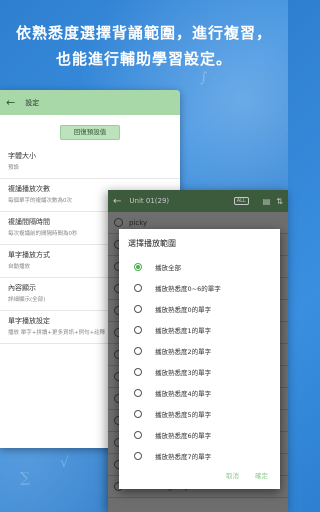 Image resolution: width=320 pixels, height=512 pixels. Describe the element at coordinates (118, 222) in the screenshot. I see `familiarity-circle-icon` at that location.